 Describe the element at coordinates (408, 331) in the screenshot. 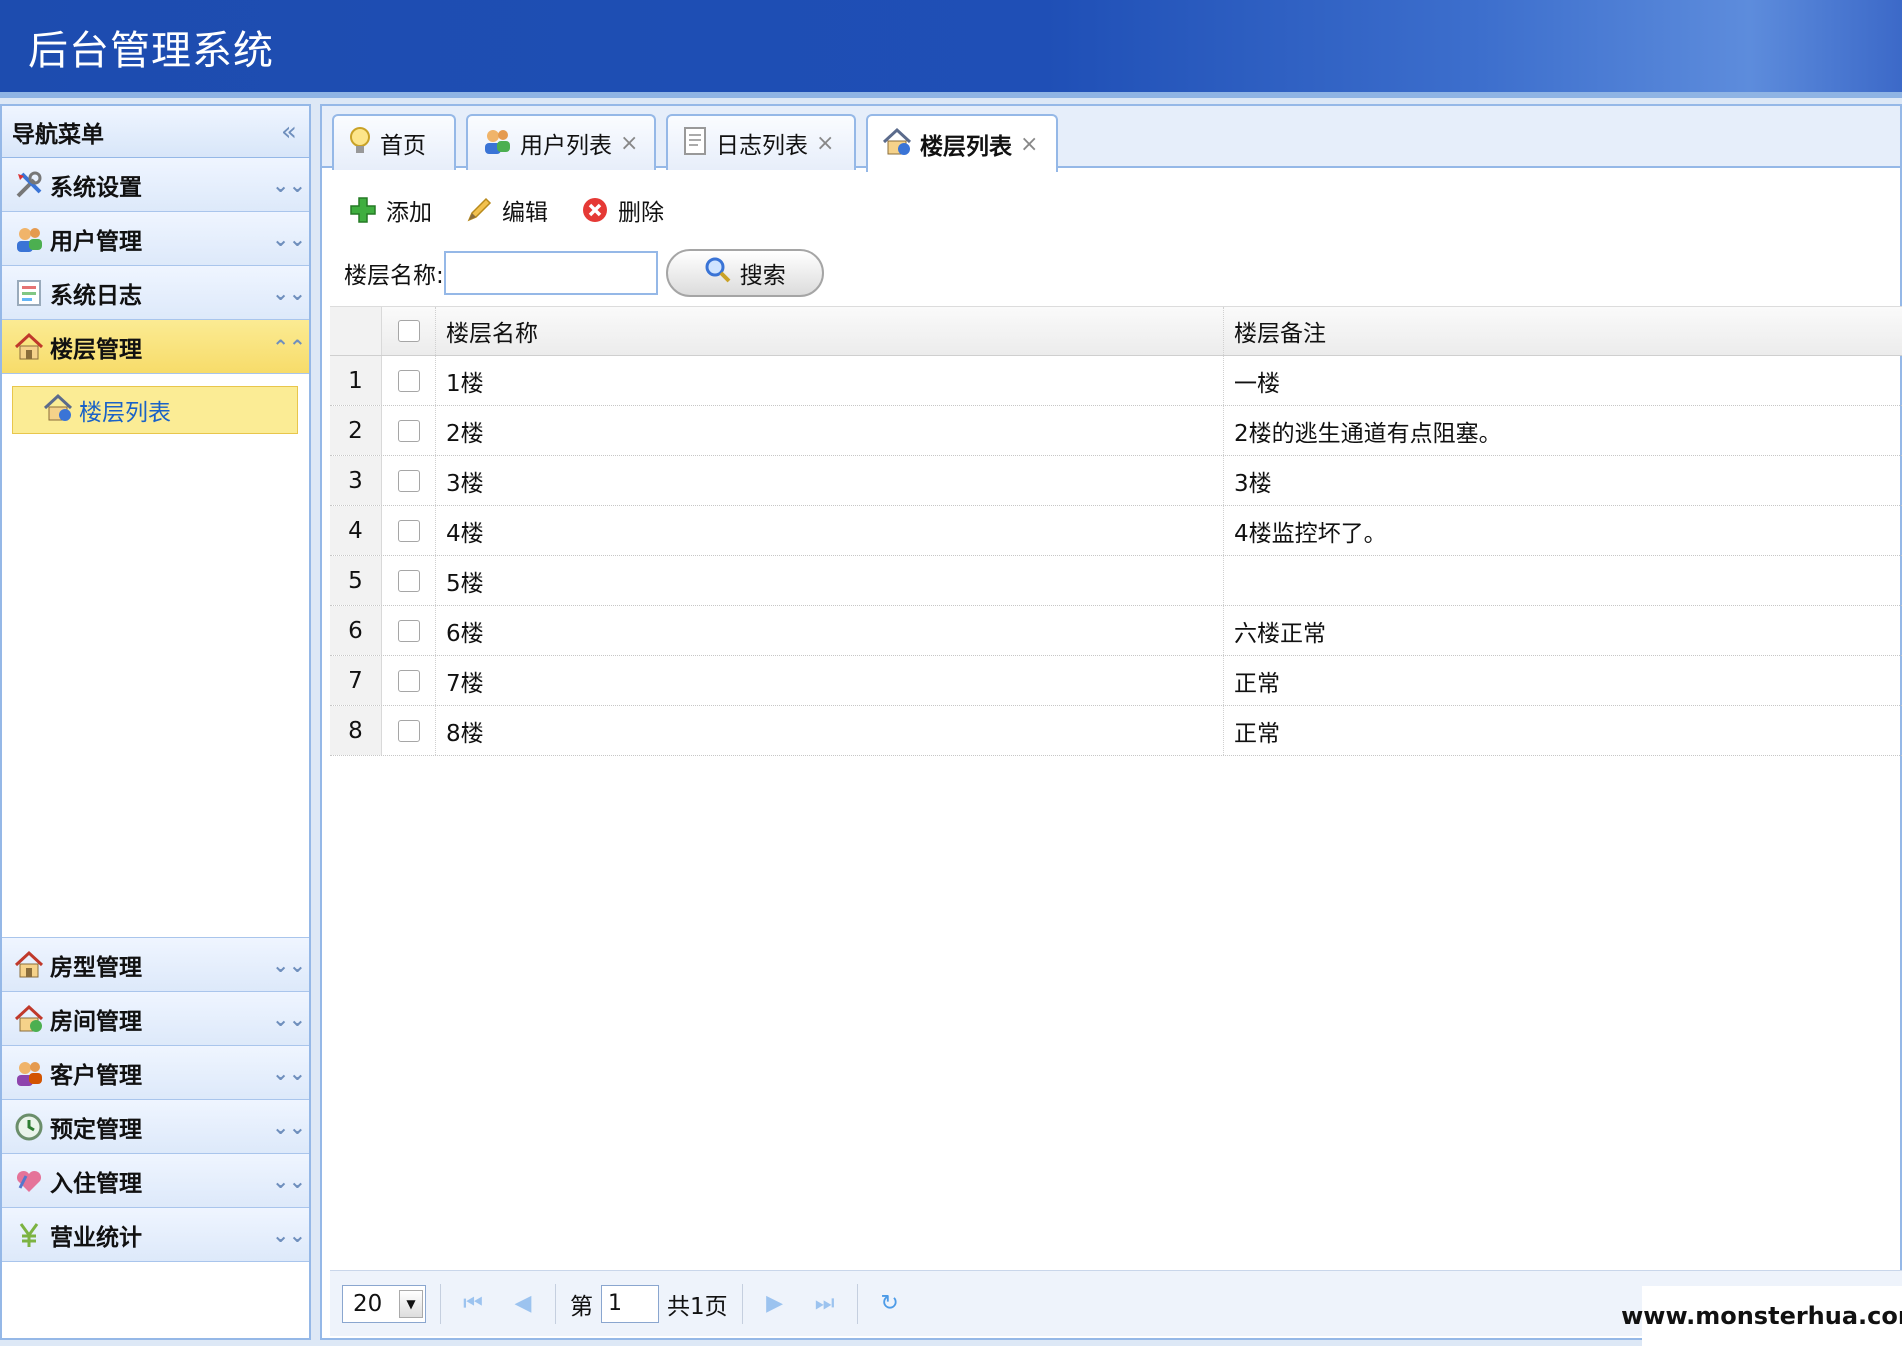

I see `select-all-checkbox` at that location.